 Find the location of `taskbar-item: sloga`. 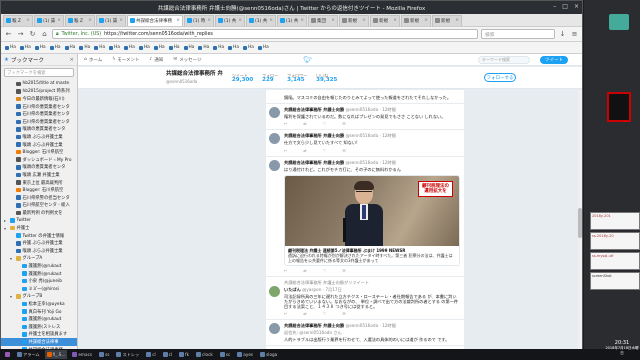

taskbar-item: sloga is located at coordinates (268, 354).